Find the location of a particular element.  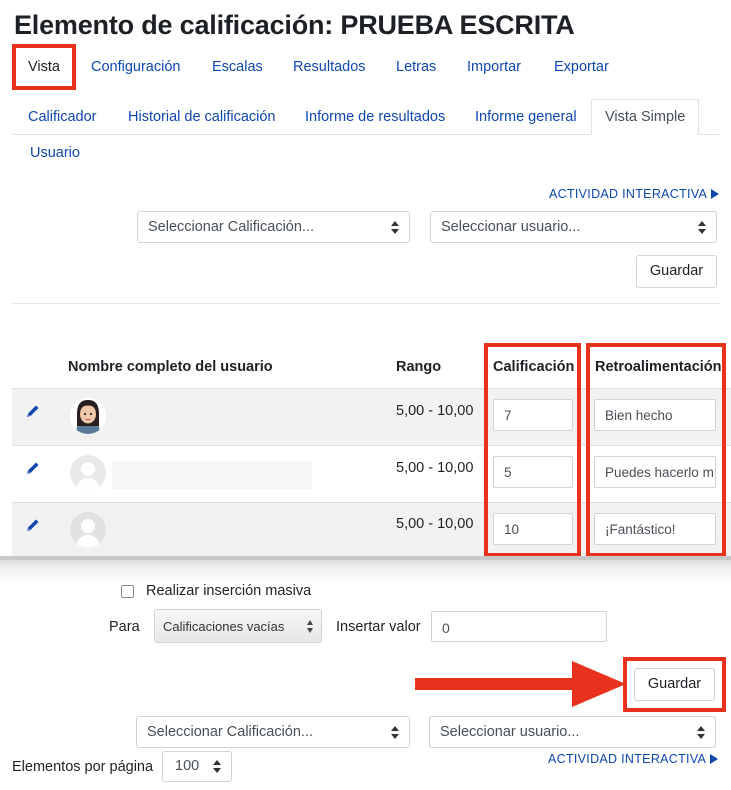

tab-escalas: Escalas is located at coordinates (237, 67).